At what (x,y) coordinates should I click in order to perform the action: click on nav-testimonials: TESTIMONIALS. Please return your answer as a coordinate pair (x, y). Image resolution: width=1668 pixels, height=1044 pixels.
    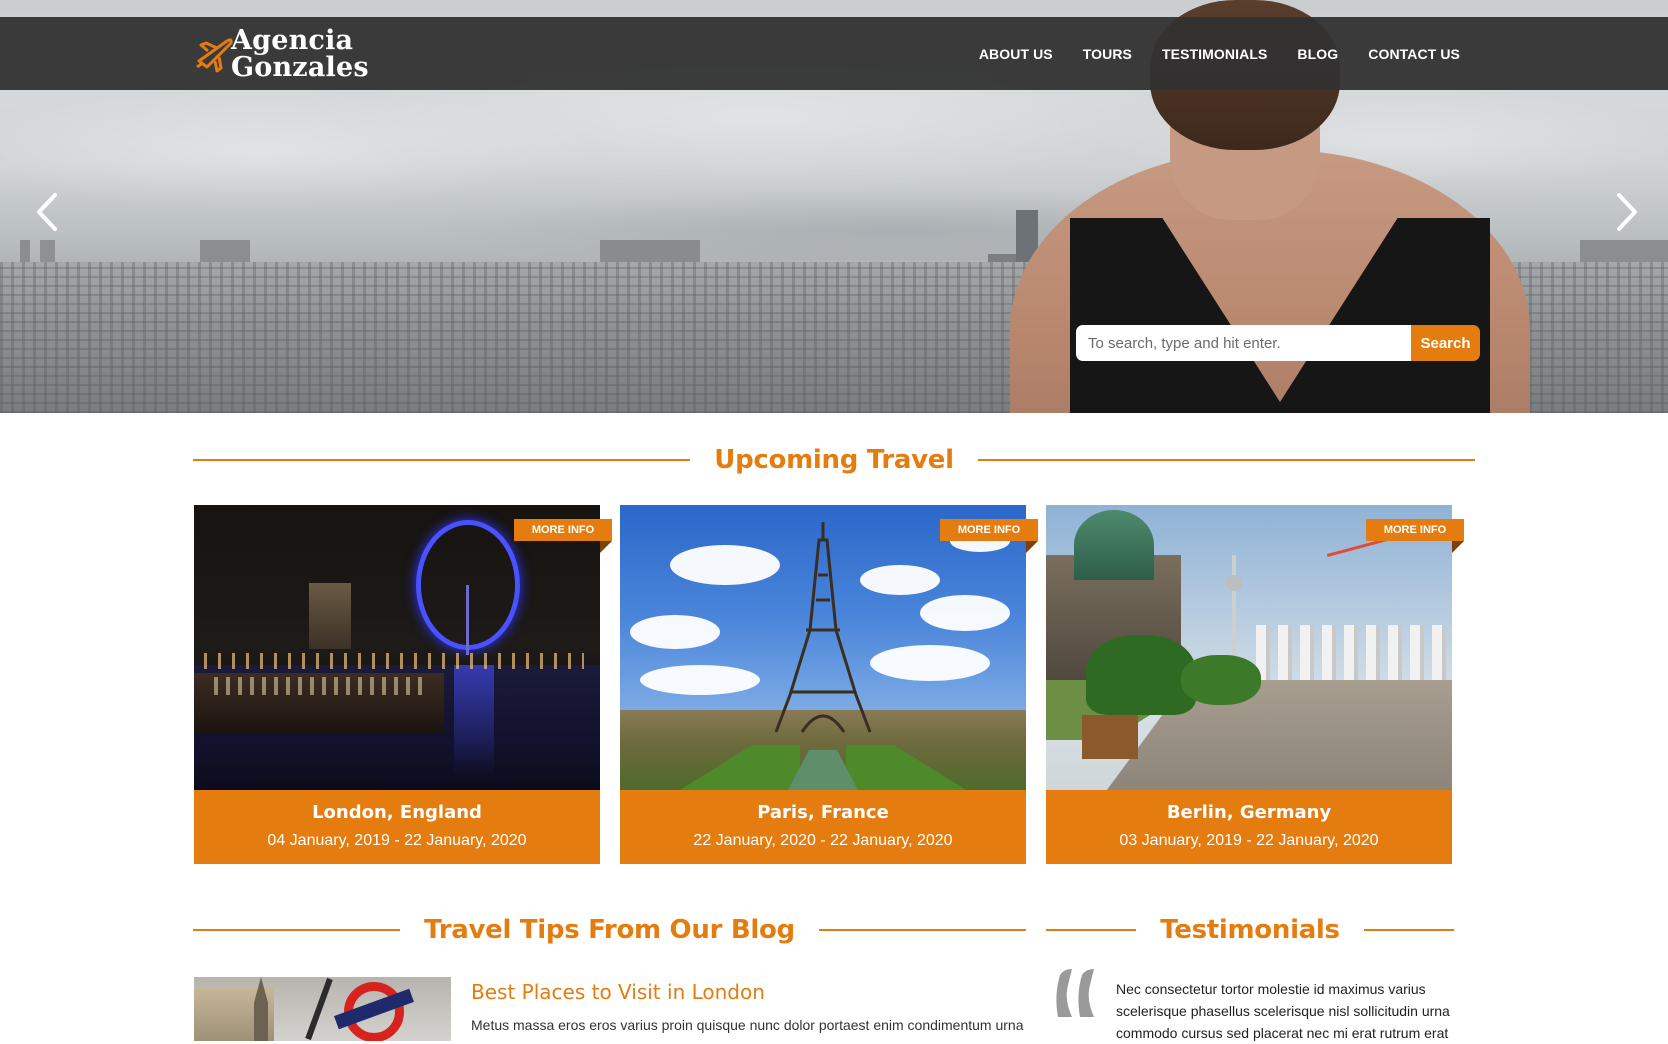
    Looking at the image, I should click on (1214, 54).